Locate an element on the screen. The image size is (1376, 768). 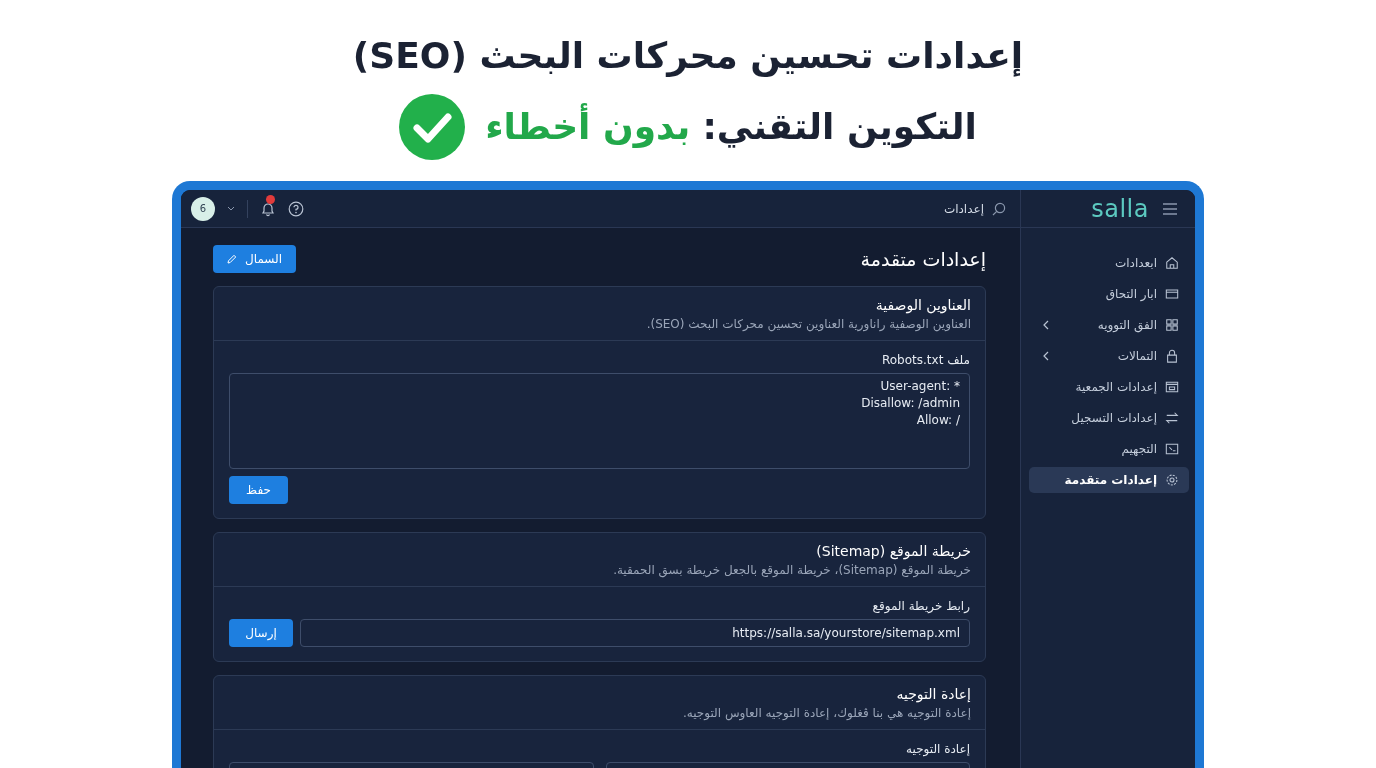
sidebar-item: إعدادات الجمعية is located at coordinates (1109, 387).